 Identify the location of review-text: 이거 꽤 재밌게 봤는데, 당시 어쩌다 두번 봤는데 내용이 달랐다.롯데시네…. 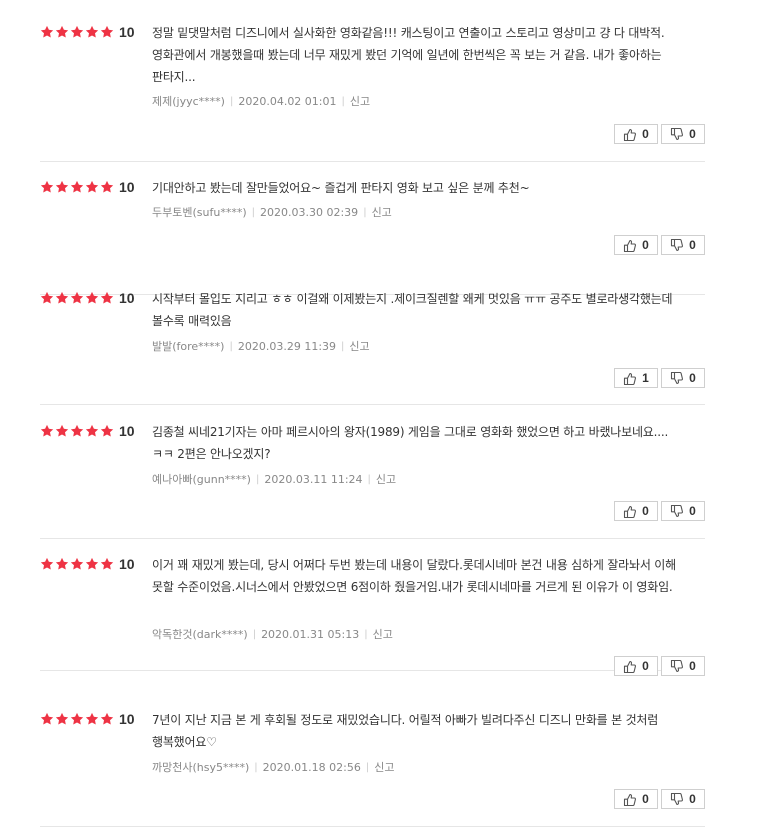
(414, 576).